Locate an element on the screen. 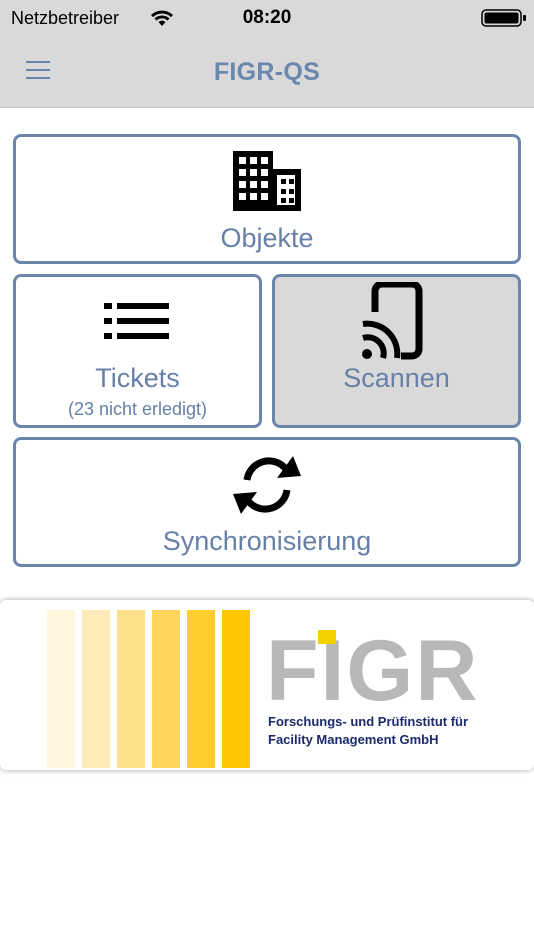 This screenshot has width=534, height=950. navigation-bar: FIGR-QS is located at coordinates (267, 72).